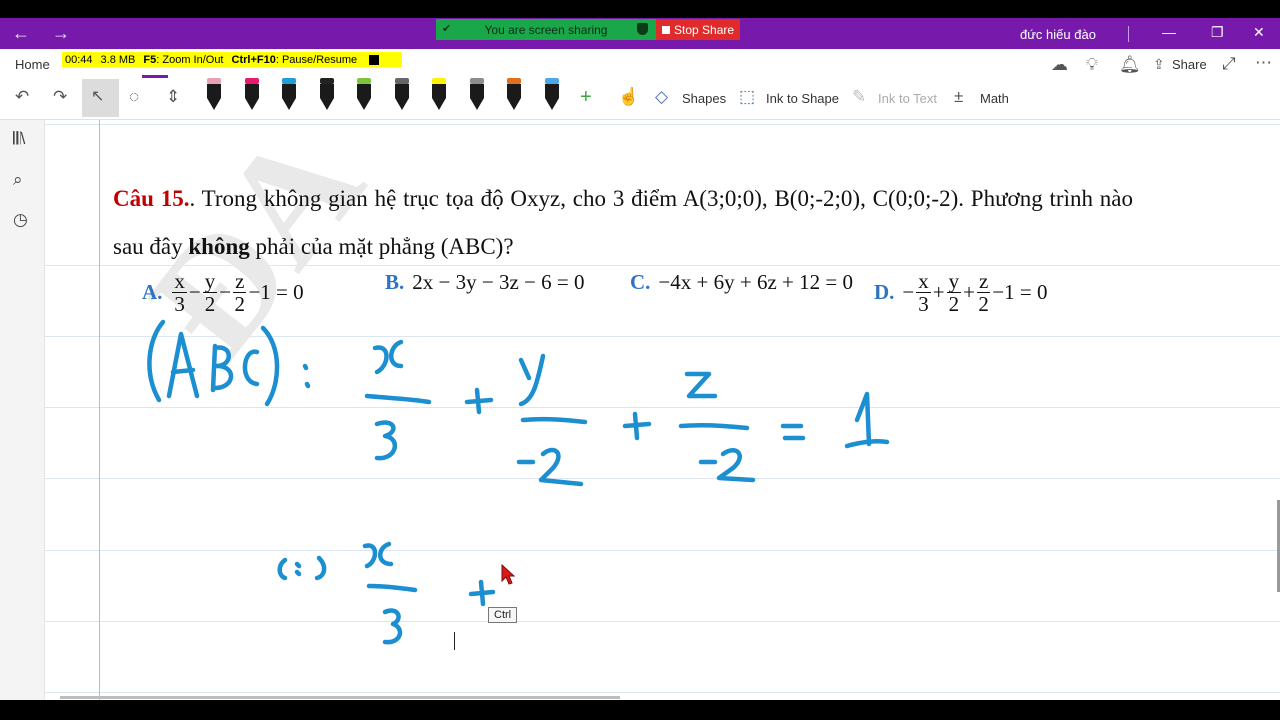  I want to click on ink-to-shape-icon: ⬚, so click(747, 97).